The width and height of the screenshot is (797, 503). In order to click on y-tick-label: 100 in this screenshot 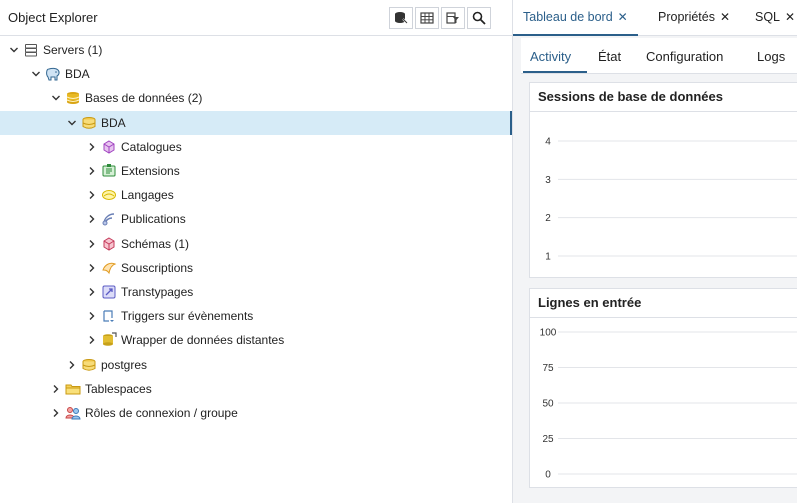, I will do `click(548, 333)`.